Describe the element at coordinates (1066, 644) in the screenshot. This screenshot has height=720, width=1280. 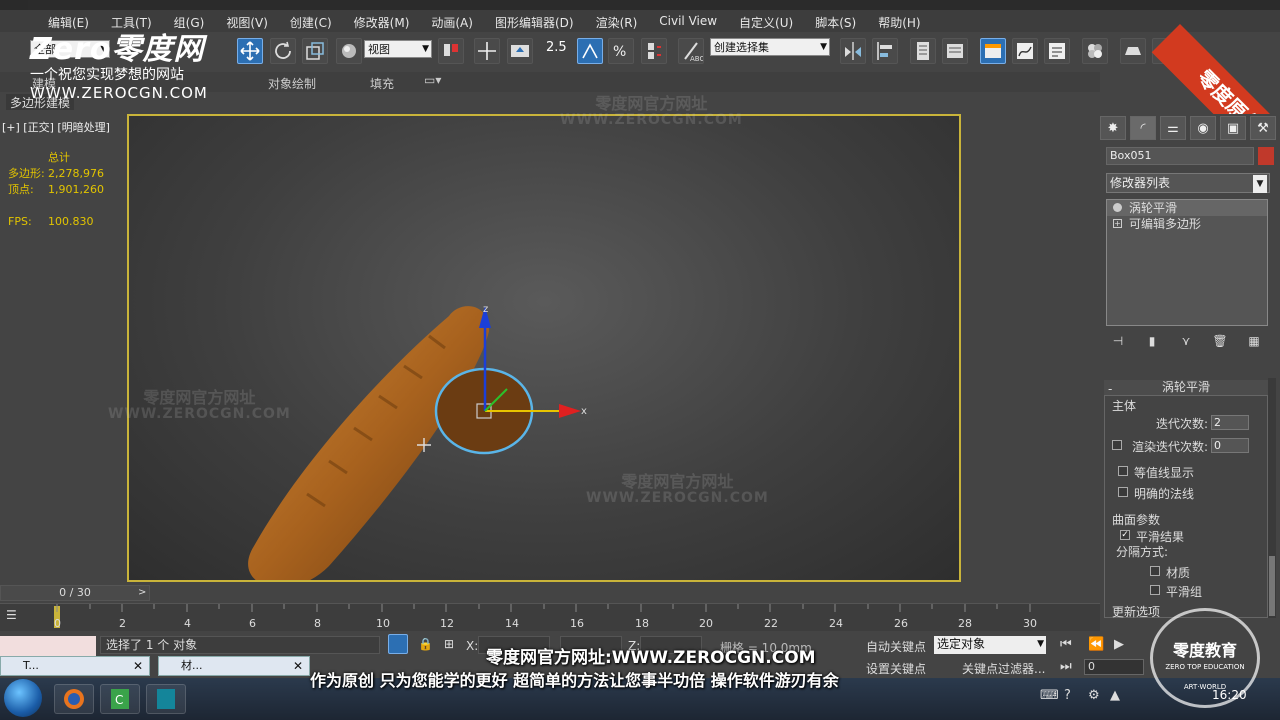
I see `go-to-start-icon: ⏮` at that location.